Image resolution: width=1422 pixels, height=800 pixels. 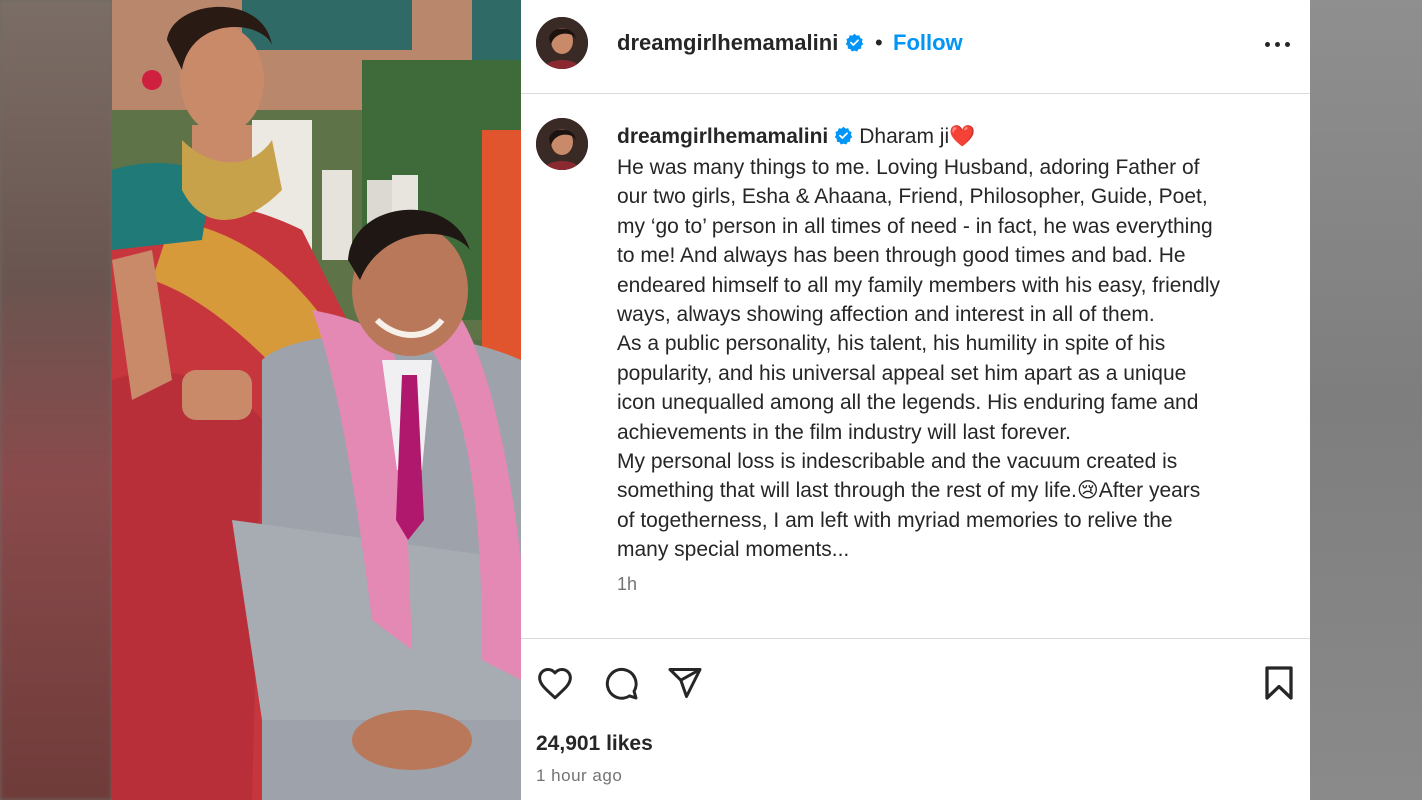 I want to click on share-icon, so click(x=685, y=685).